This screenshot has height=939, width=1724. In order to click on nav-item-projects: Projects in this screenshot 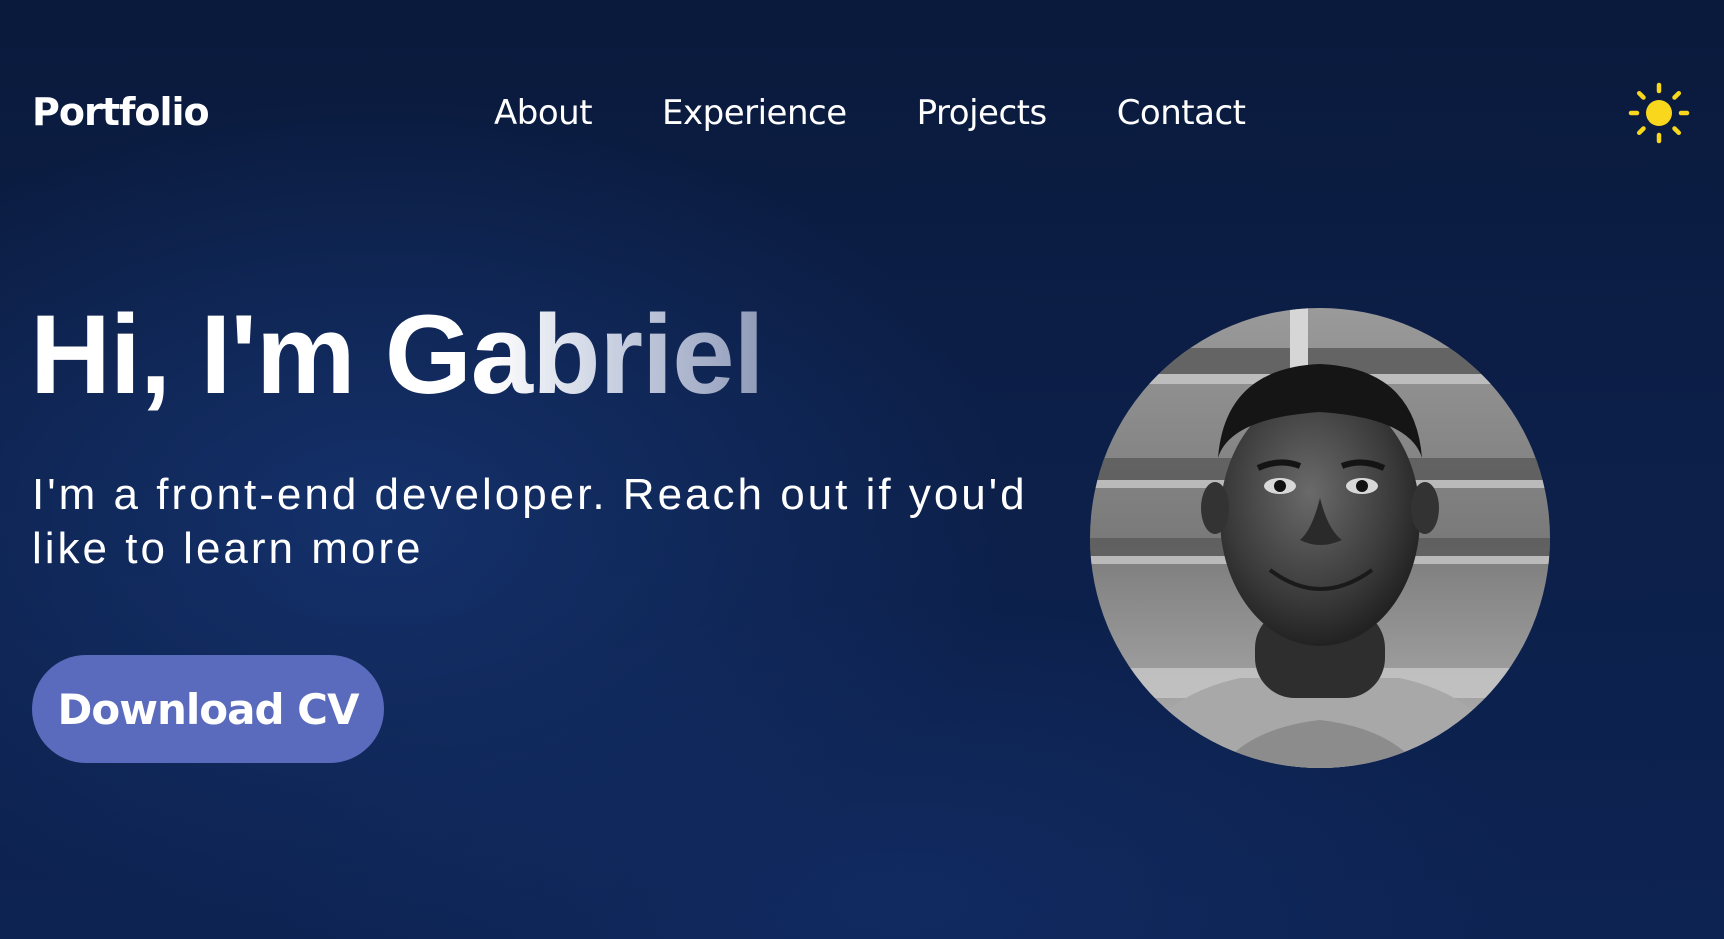, I will do `click(1017, 113)`.